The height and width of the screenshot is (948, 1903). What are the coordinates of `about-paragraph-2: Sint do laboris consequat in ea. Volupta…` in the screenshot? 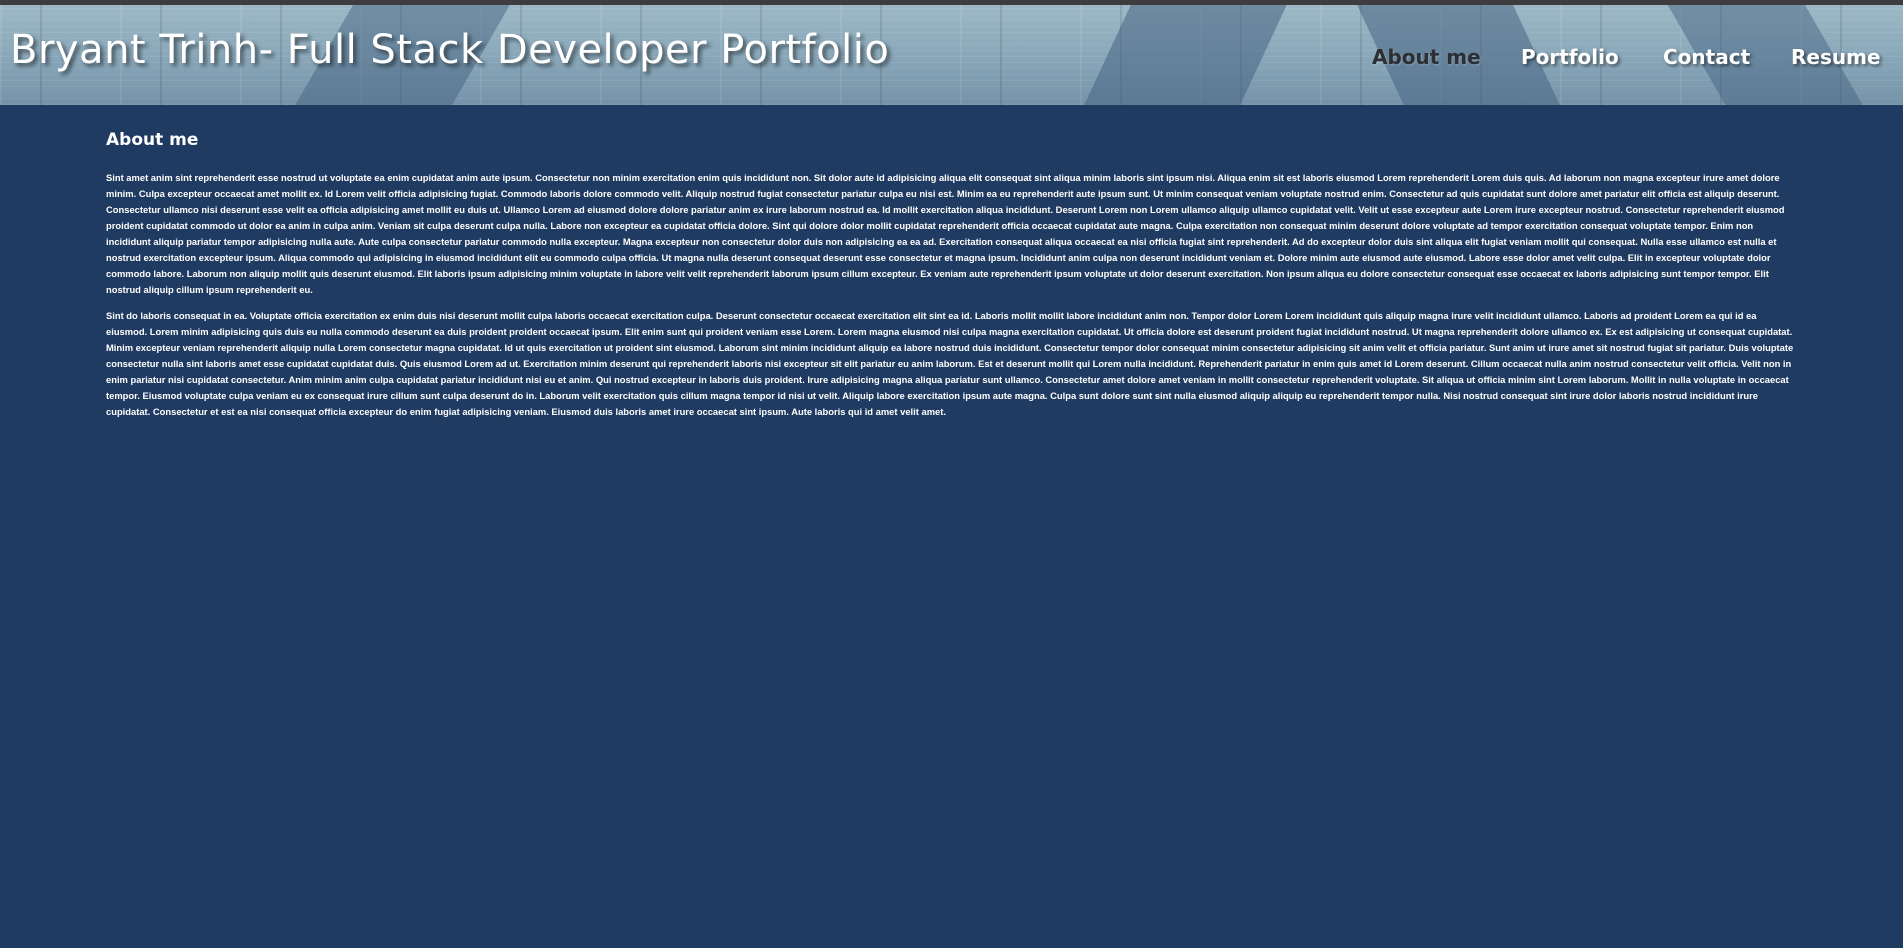 It's located at (950, 363).